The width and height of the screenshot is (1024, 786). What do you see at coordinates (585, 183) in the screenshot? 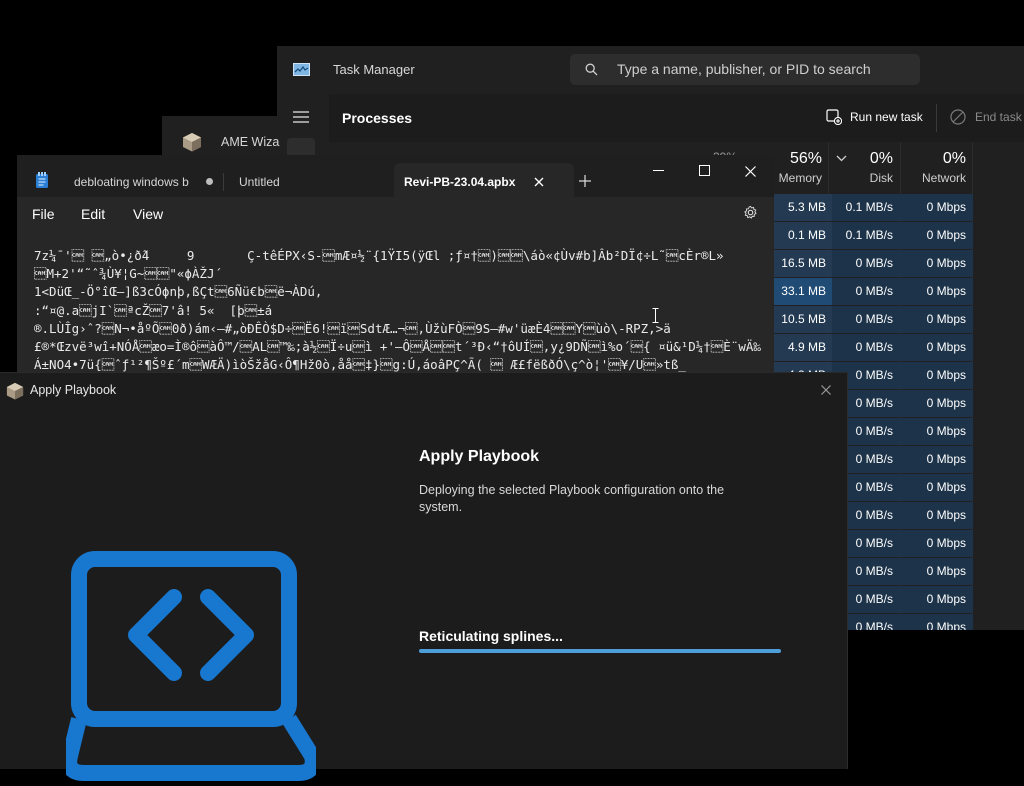
I see `new-tab-plus-icon` at bounding box center [585, 183].